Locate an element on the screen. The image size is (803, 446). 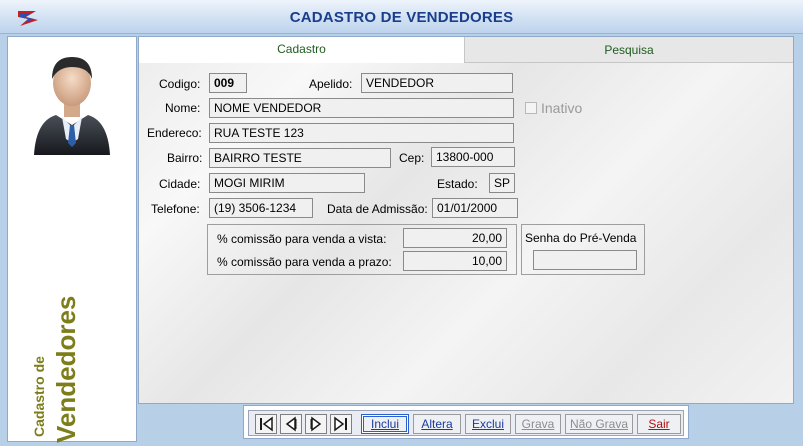
telefone-label: Telefone: is located at coordinates (175, 209).